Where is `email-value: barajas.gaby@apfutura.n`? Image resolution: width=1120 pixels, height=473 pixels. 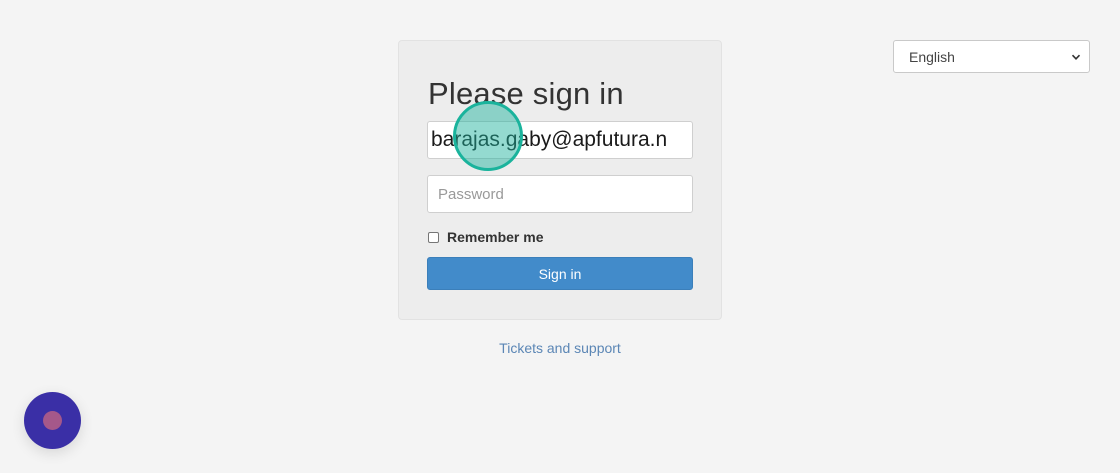
email-value: barajas.gaby@apfutura.n is located at coordinates (549, 139).